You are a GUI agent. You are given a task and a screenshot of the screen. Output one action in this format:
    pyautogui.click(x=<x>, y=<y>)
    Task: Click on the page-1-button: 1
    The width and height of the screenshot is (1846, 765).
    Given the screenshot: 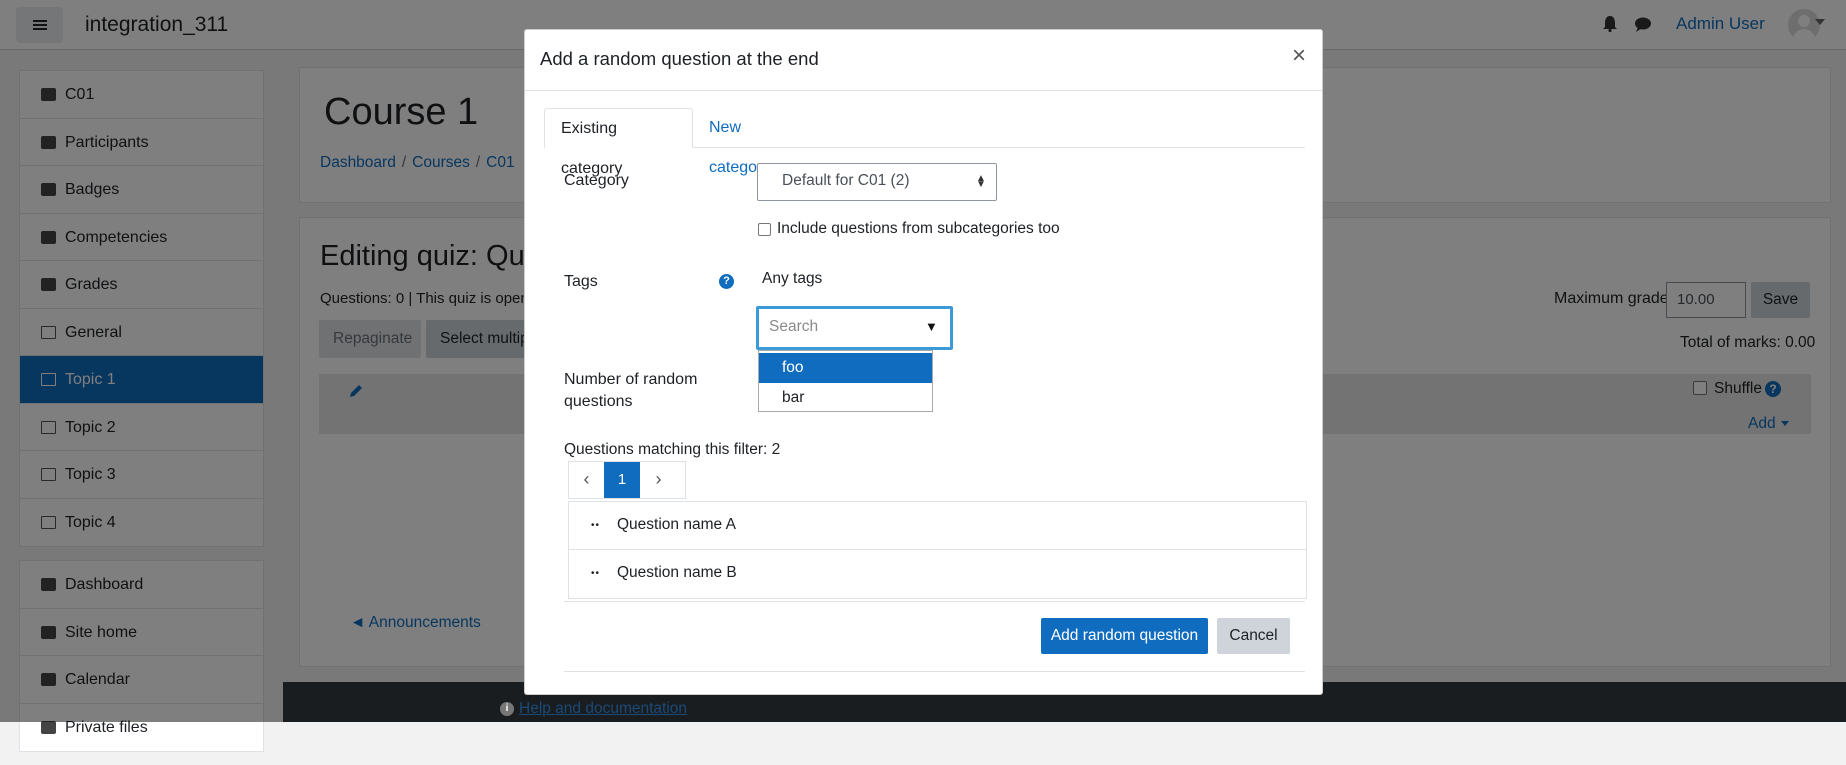 What is the action you would take?
    pyautogui.click(x=622, y=480)
    